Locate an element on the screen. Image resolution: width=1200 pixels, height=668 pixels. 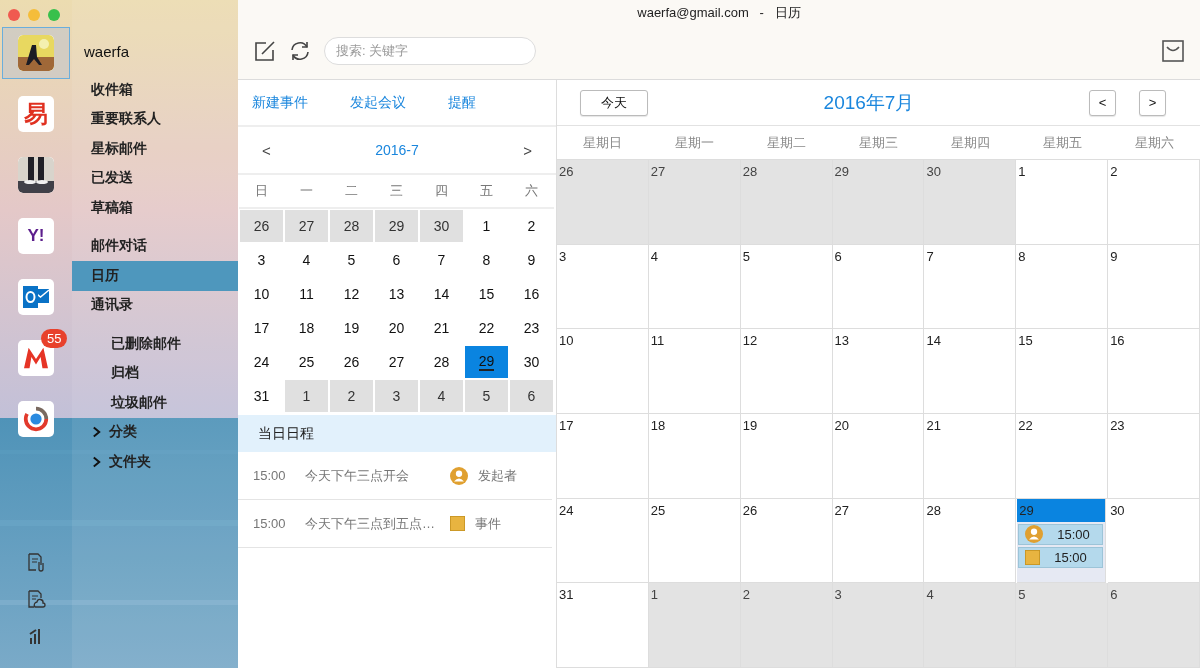
date-cell: 22 is located at coordinates (486, 328).